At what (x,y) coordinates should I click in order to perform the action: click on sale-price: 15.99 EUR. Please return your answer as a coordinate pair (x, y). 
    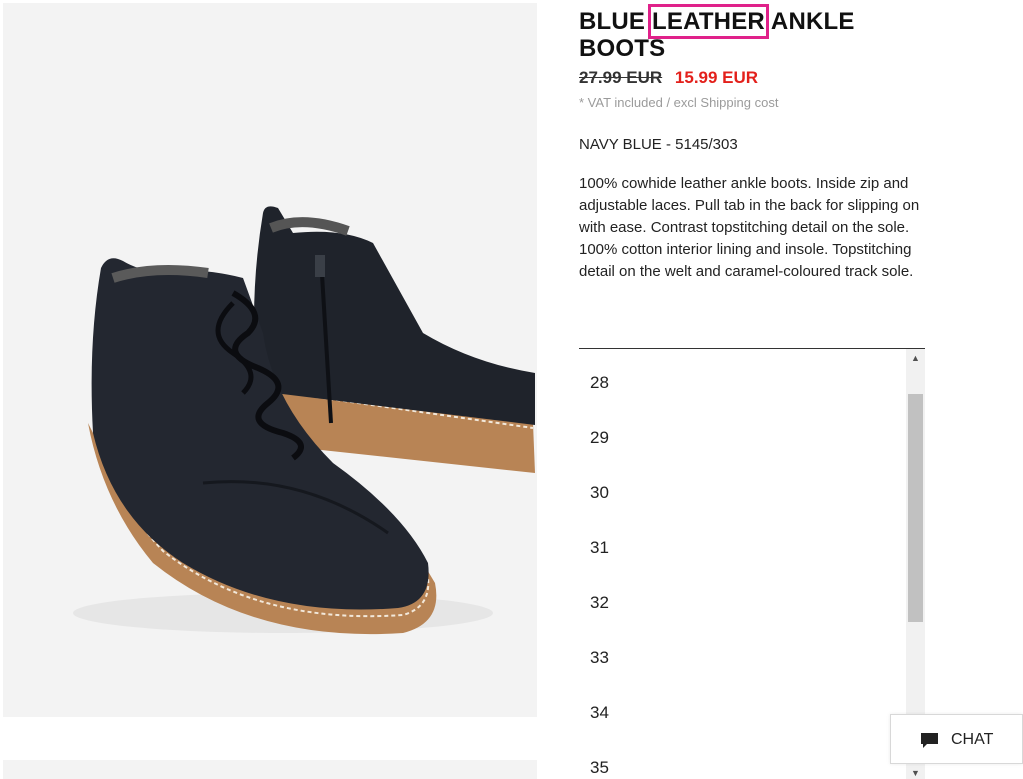
    Looking at the image, I should click on (716, 77).